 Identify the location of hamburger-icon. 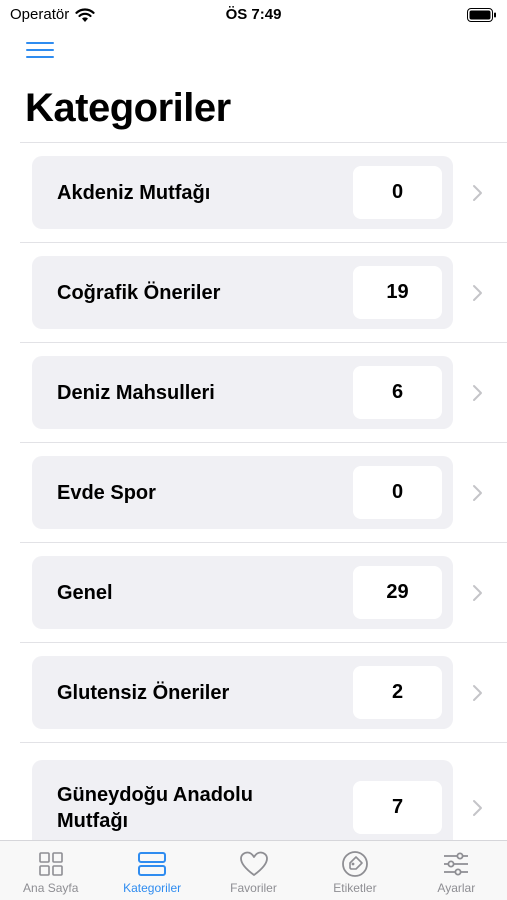
(40, 43).